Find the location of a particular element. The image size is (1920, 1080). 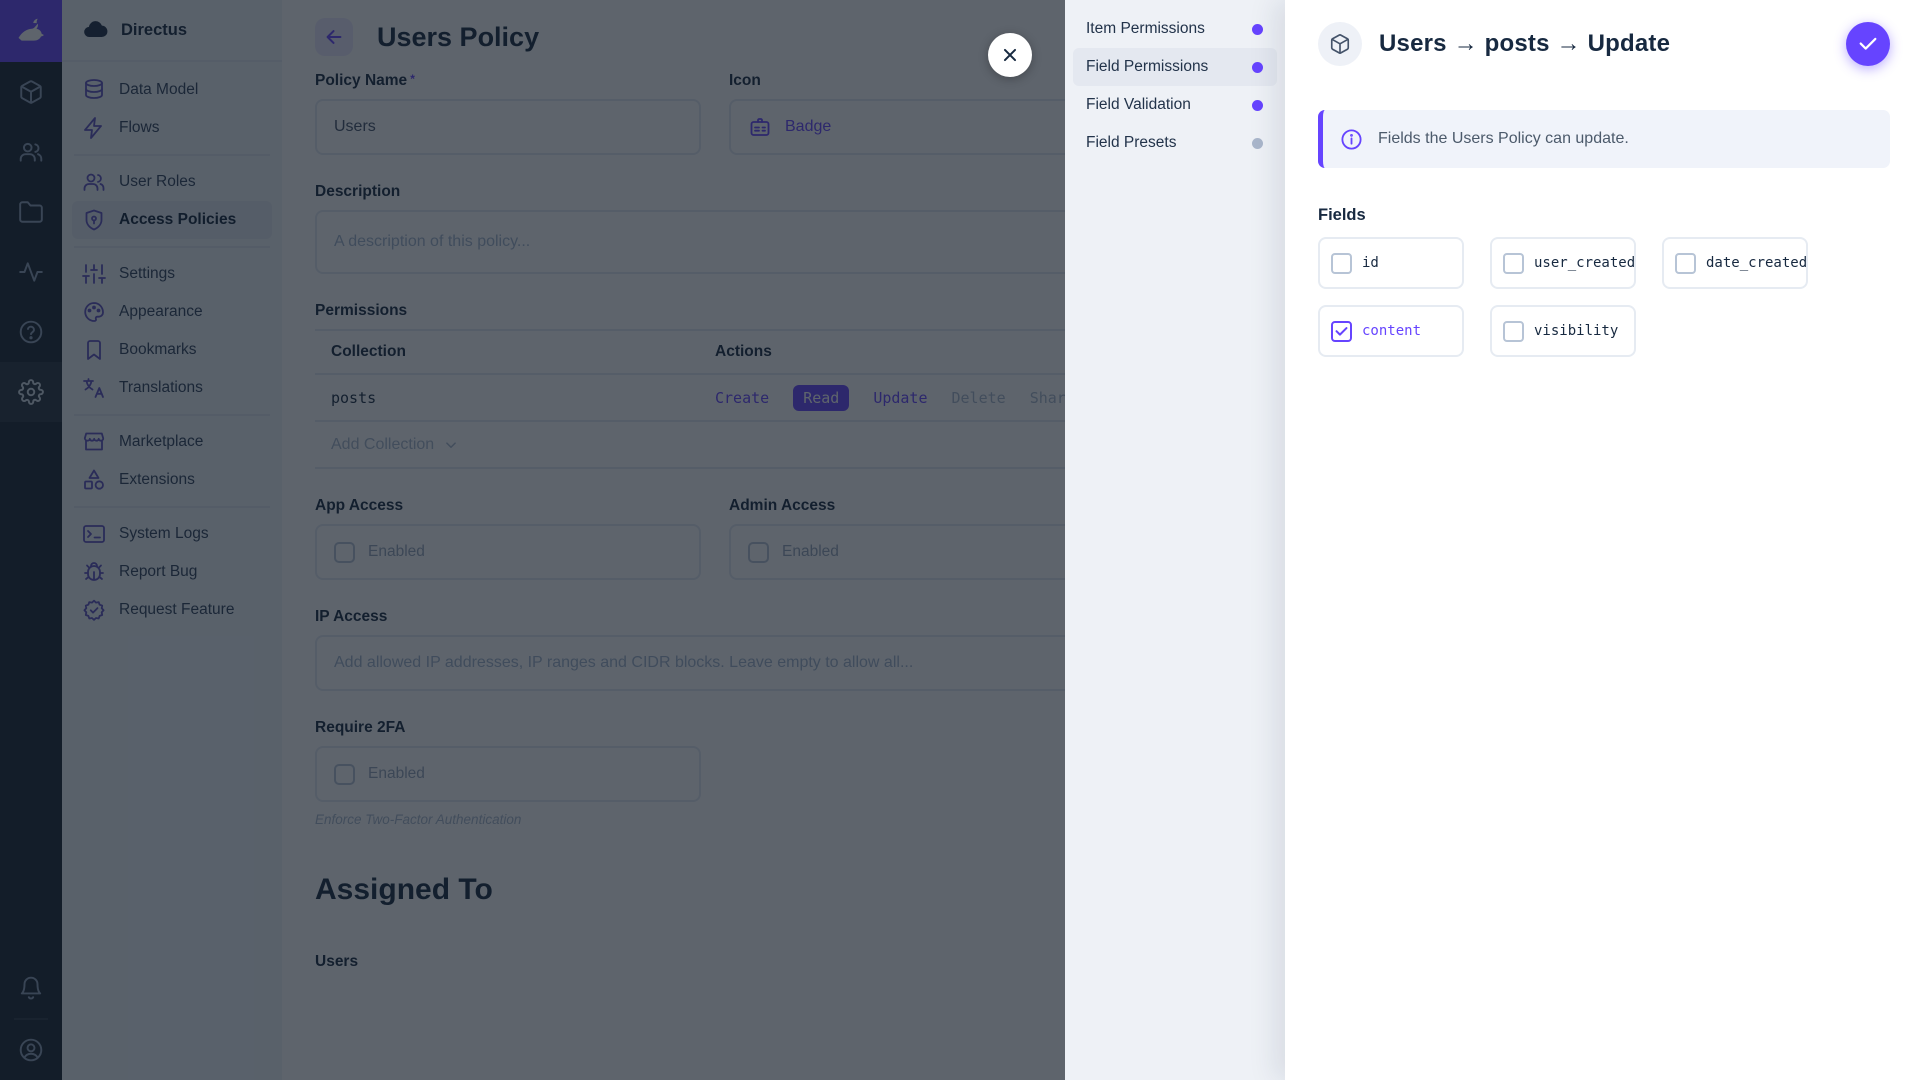

drawer-nav-item-permissions: Item Permissions is located at coordinates (1175, 29).